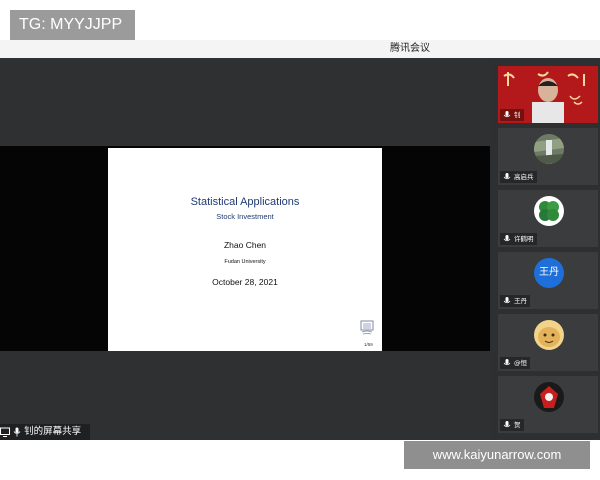 This screenshot has width=600, height=480. I want to click on participant-name: 王丹, so click(515, 301).